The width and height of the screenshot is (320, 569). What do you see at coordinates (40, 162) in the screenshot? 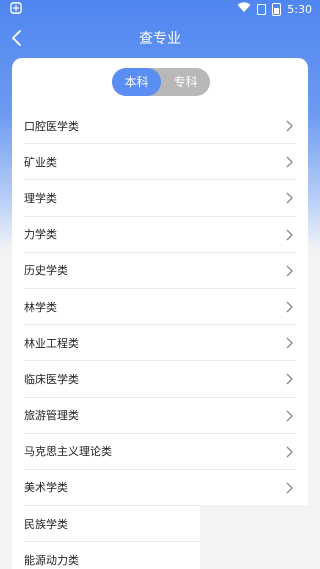
I see `category-label: 矿业类` at bounding box center [40, 162].